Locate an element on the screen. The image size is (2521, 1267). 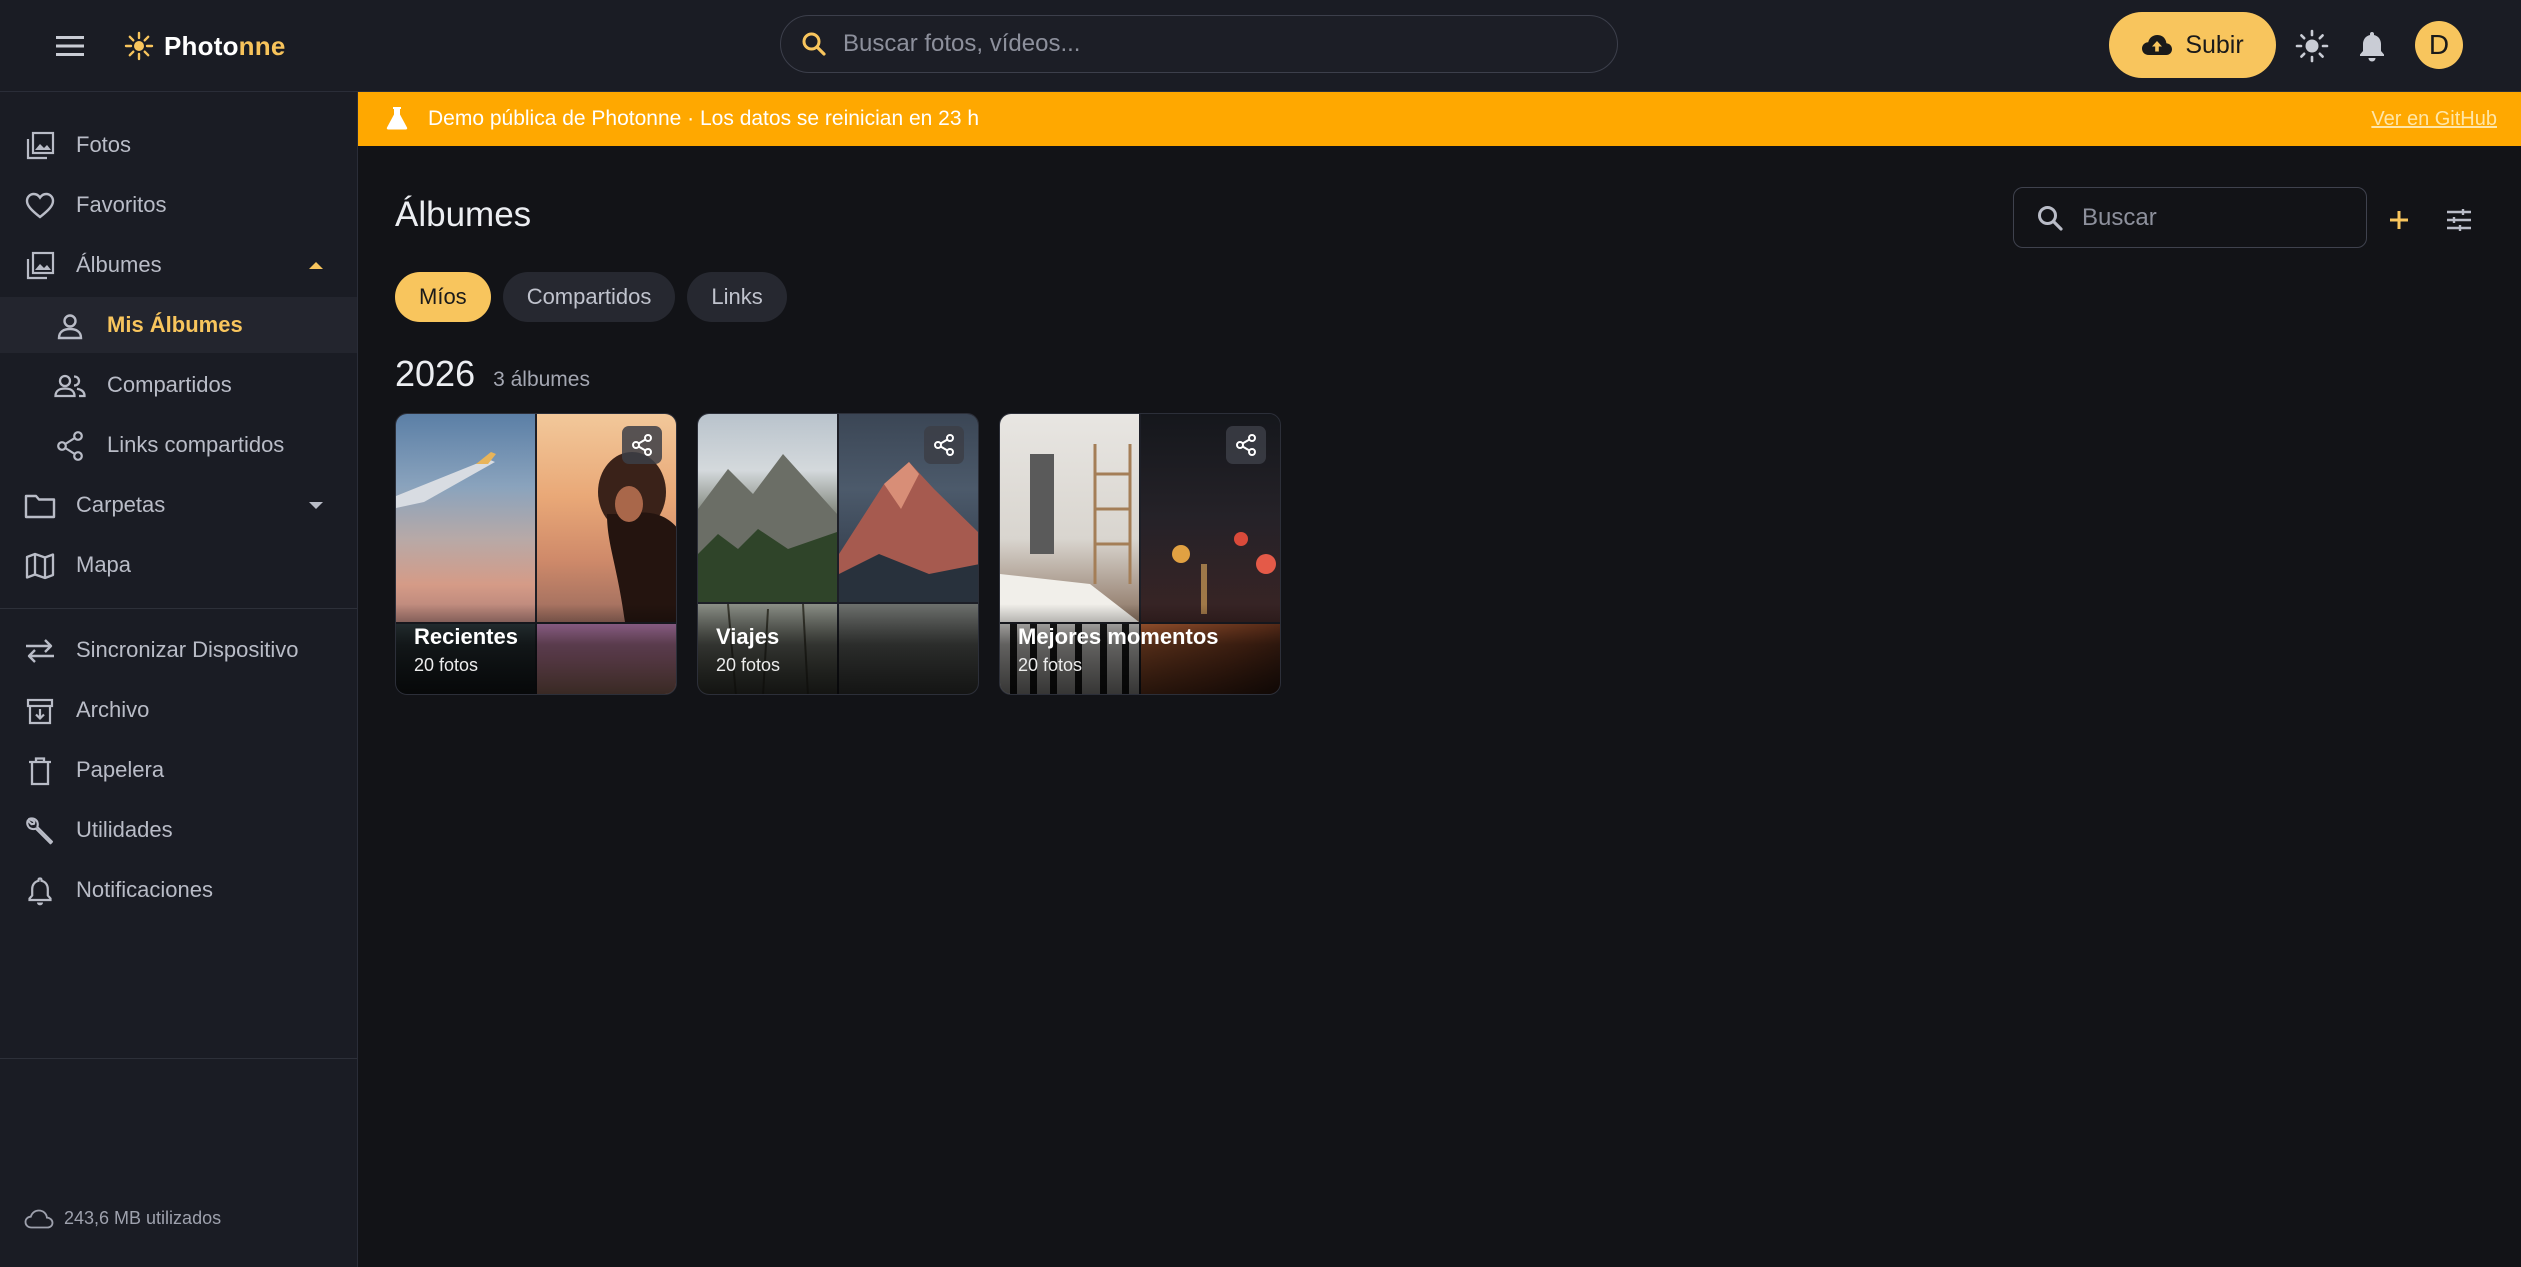
notifications-button is located at coordinates (2372, 46).